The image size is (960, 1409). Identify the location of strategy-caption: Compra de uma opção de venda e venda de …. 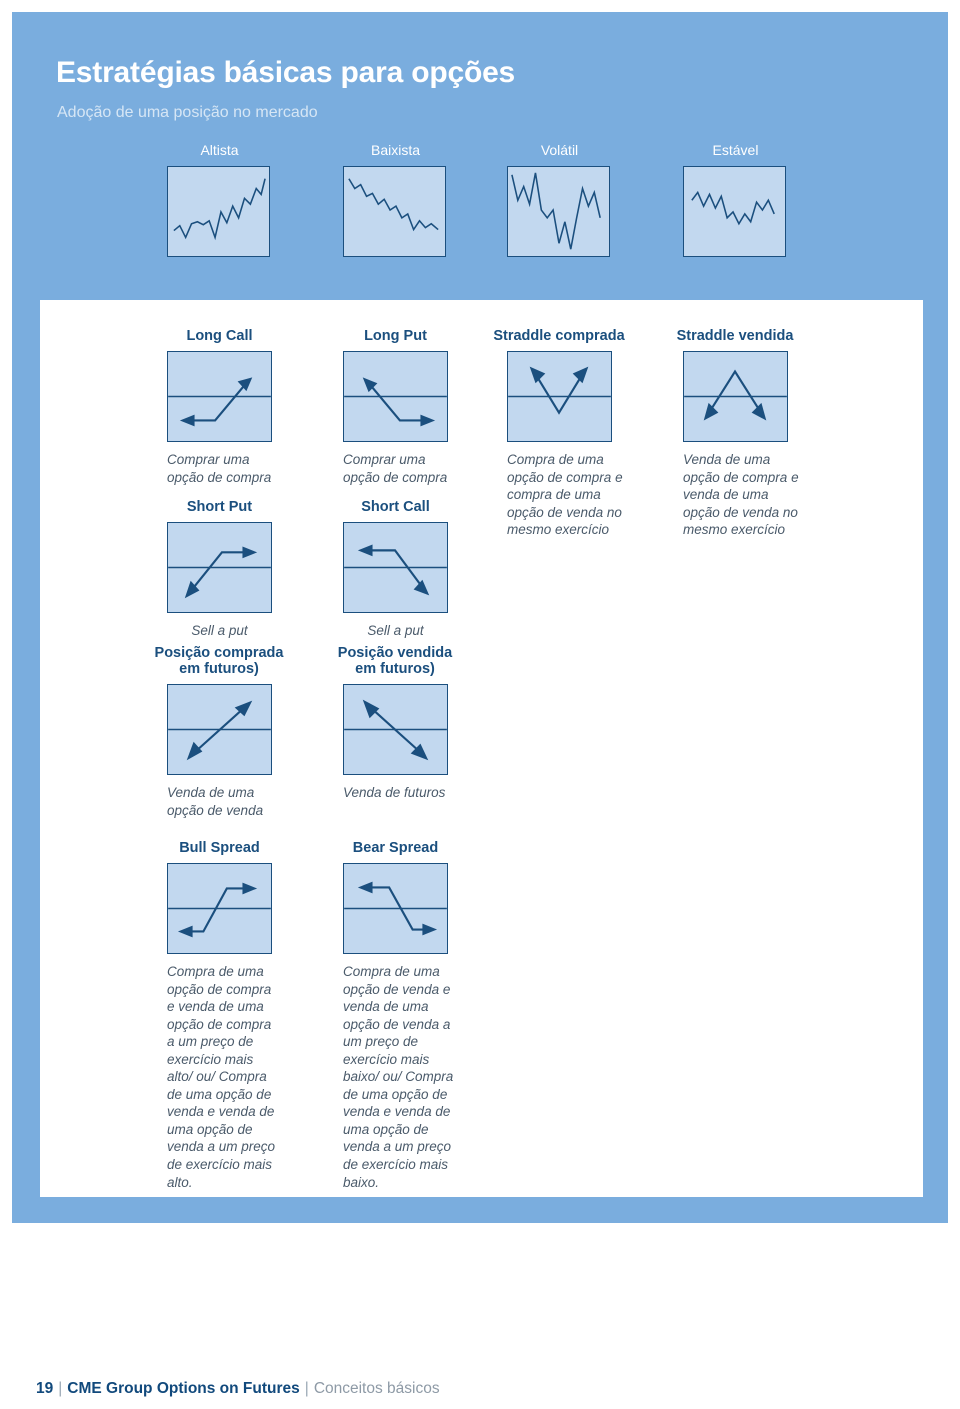
(398, 1077).